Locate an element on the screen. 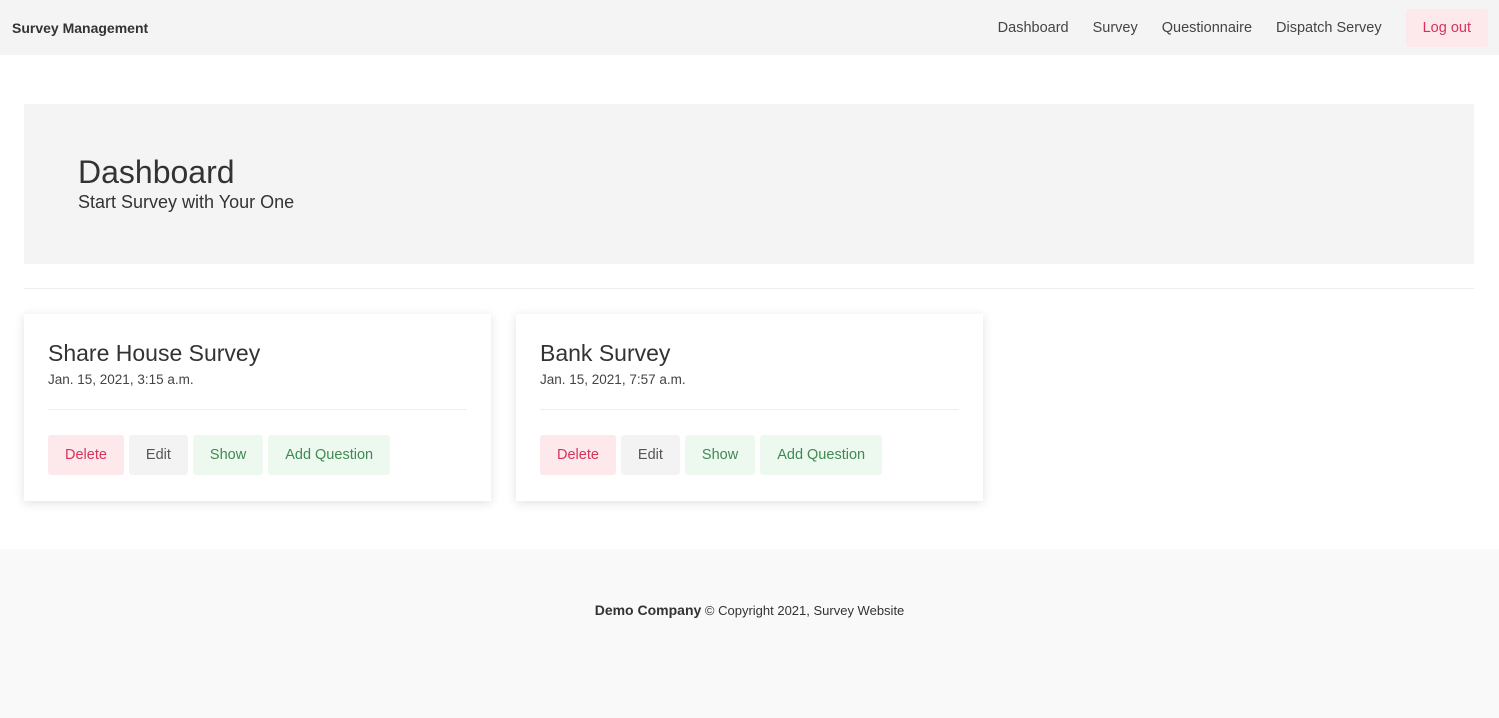 Image resolution: width=1499 pixels, height=718 pixels. brand: Survey Management is located at coordinates (80, 28).